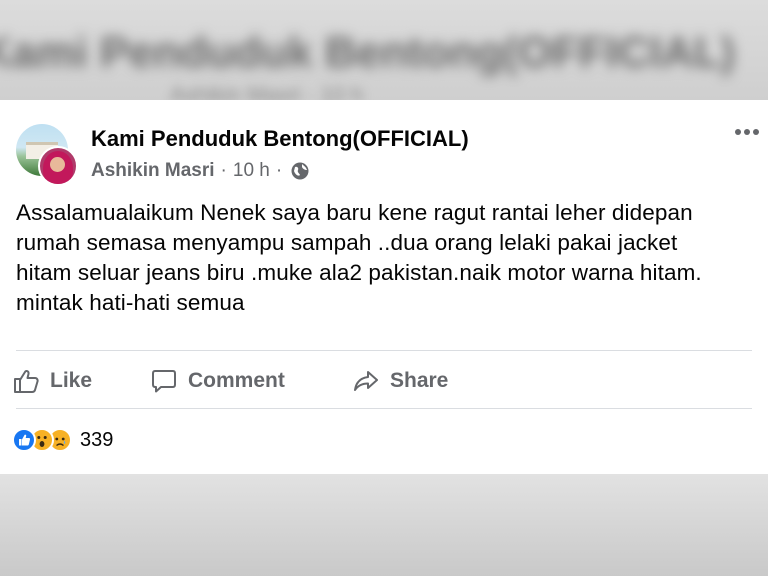  I want to click on comment-icon, so click(164, 381).